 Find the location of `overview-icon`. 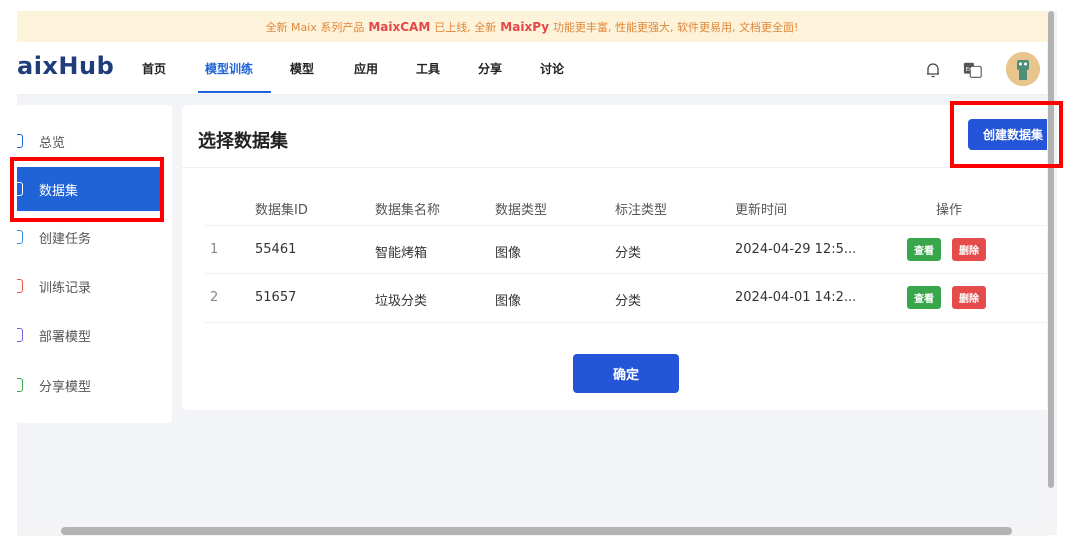

overview-icon is located at coordinates (20, 141).